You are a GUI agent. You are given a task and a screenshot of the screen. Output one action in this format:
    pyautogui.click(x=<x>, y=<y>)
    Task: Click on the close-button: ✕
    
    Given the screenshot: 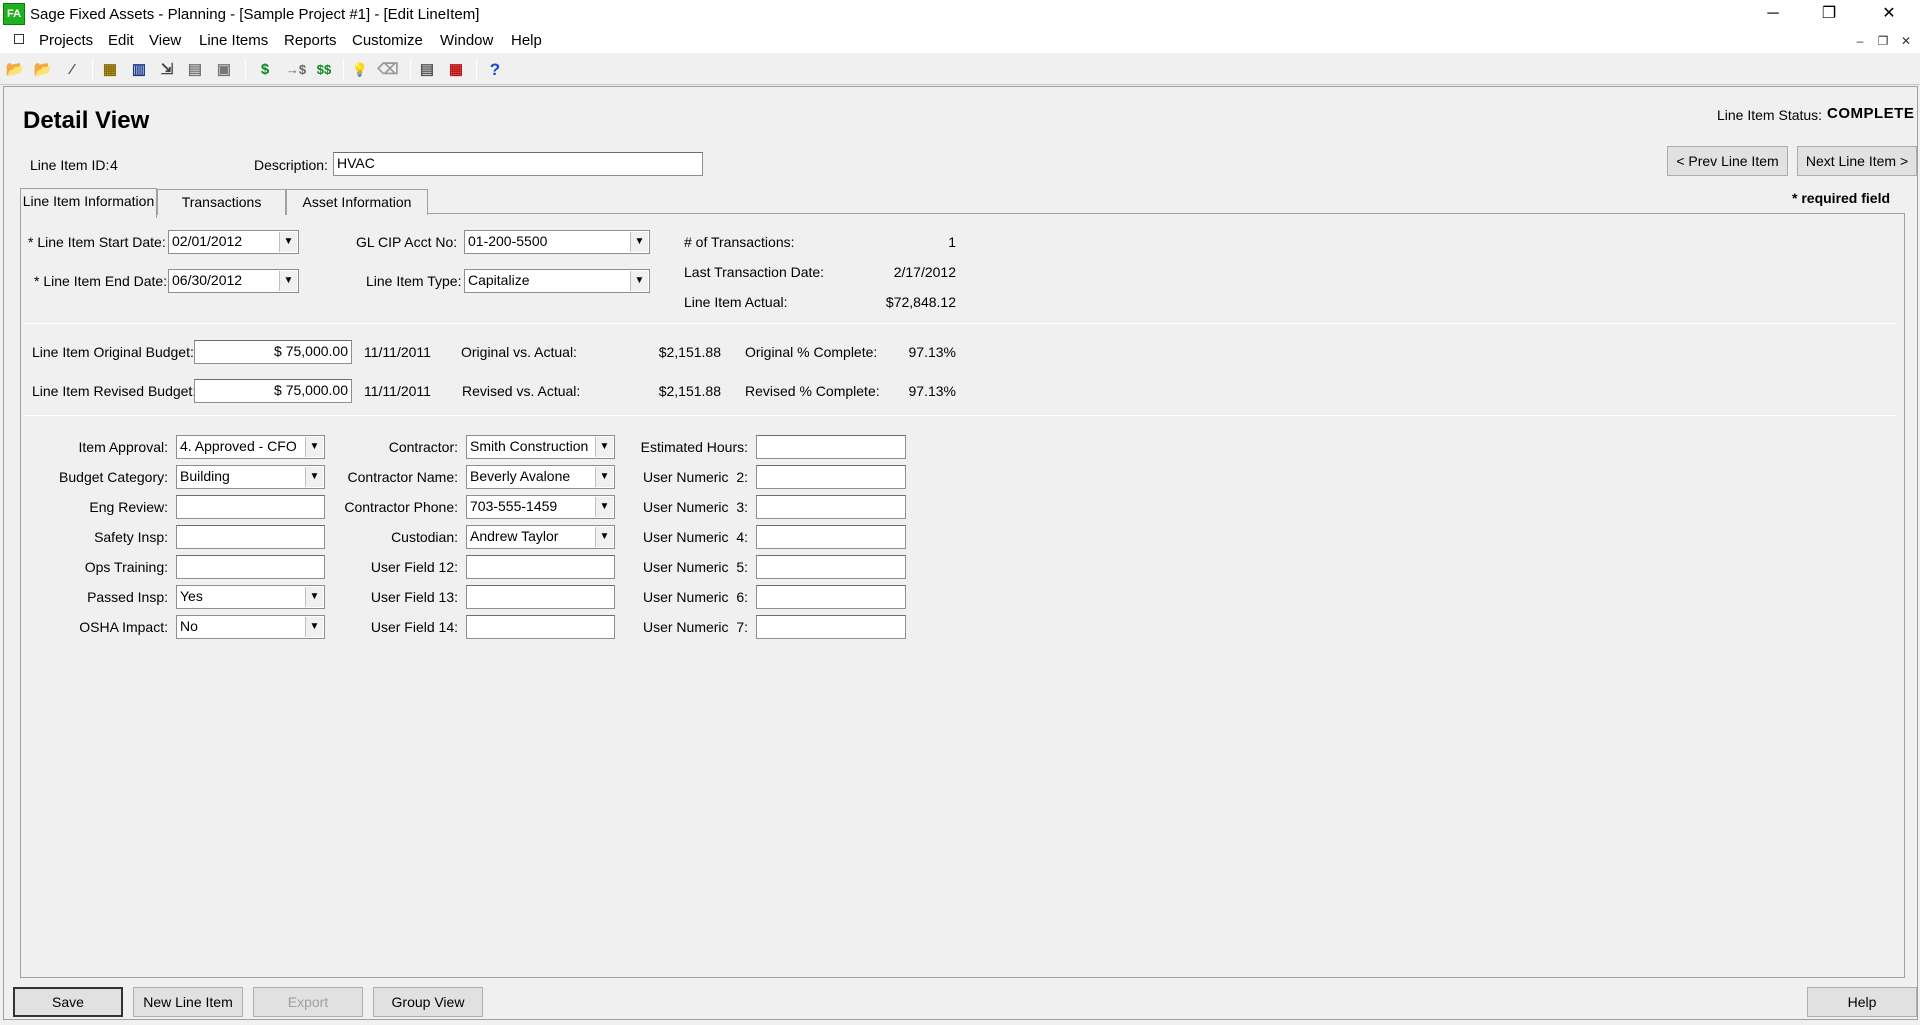 What is the action you would take?
    pyautogui.click(x=1889, y=15)
    